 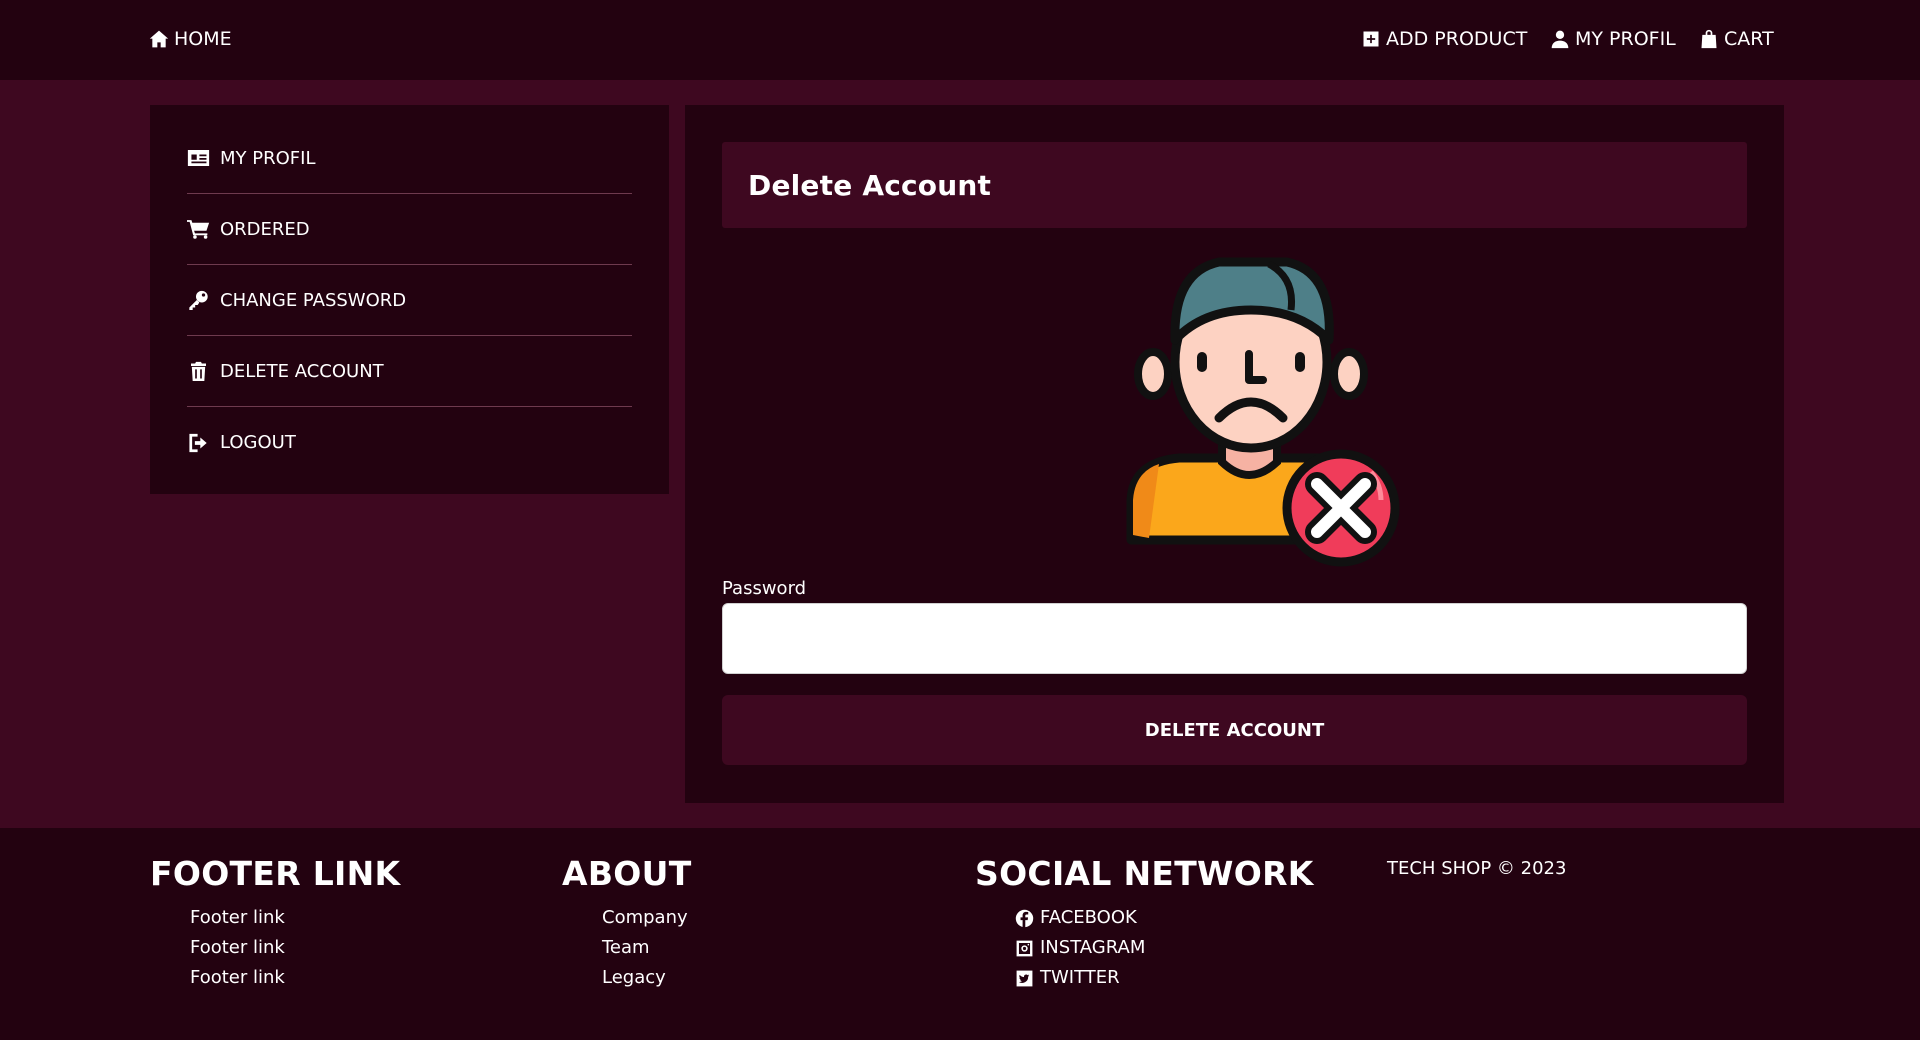 What do you see at coordinates (870, 185) in the screenshot?
I see `page-title: Delete Account` at bounding box center [870, 185].